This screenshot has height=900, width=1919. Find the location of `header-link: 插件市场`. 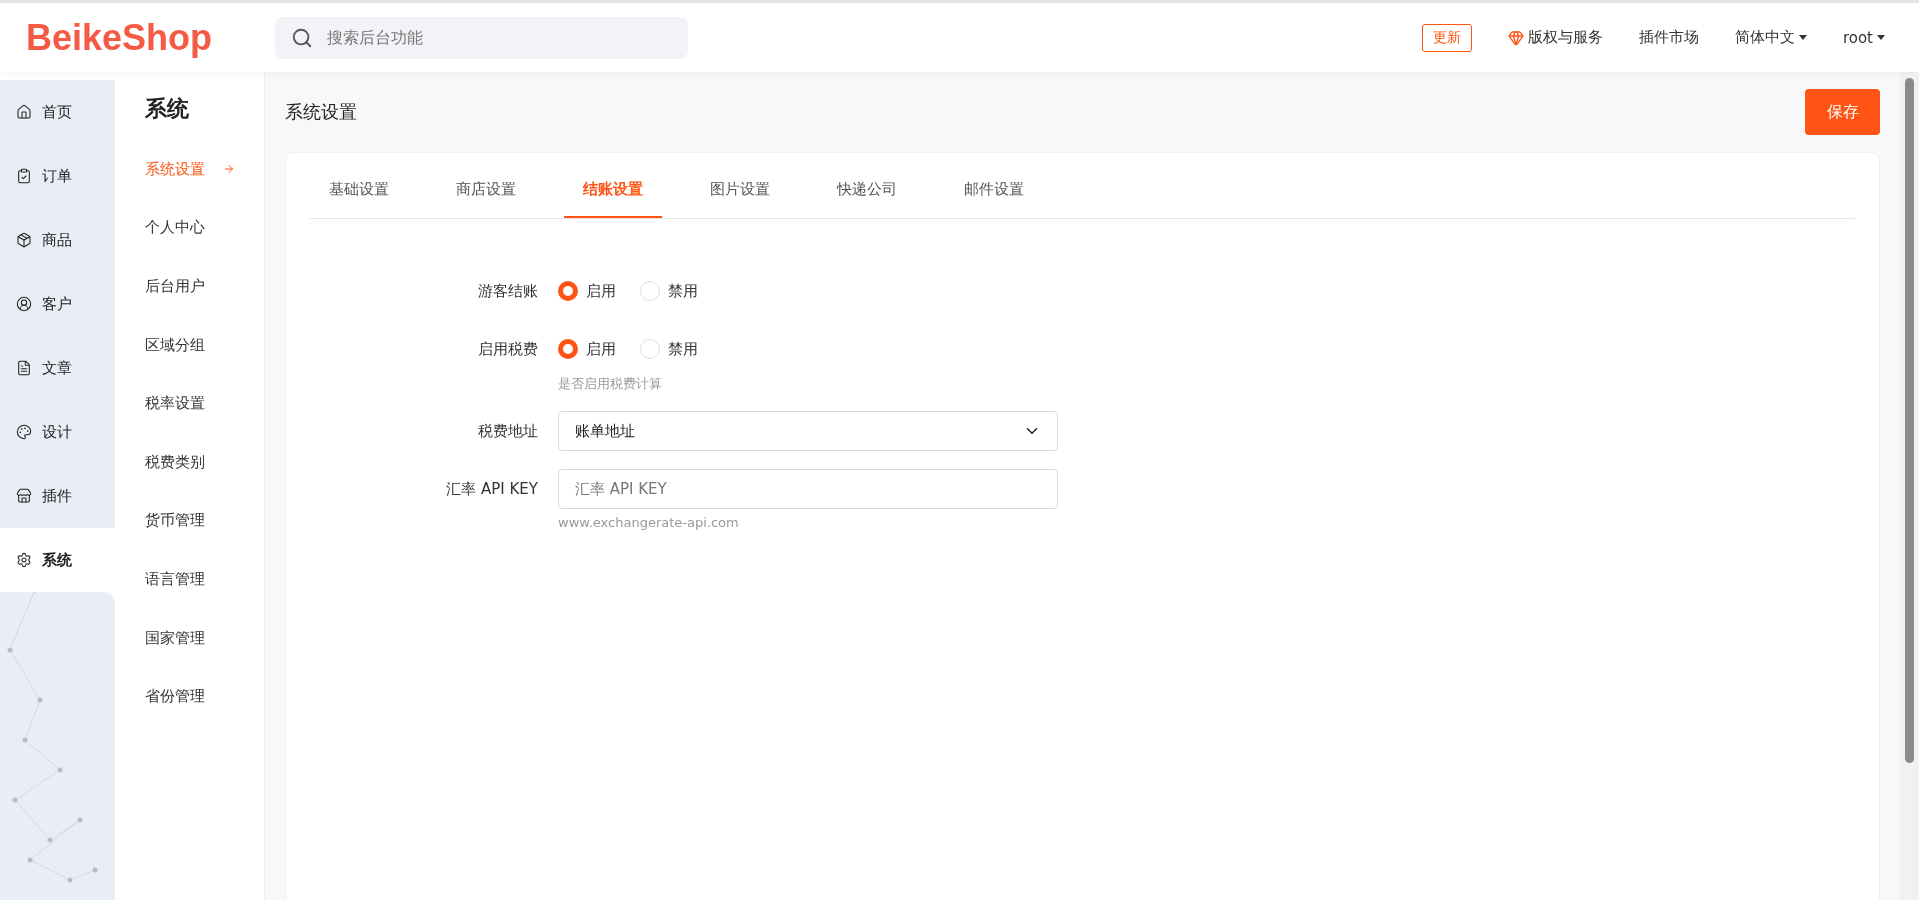

header-link: 插件市场 is located at coordinates (1668, 37).